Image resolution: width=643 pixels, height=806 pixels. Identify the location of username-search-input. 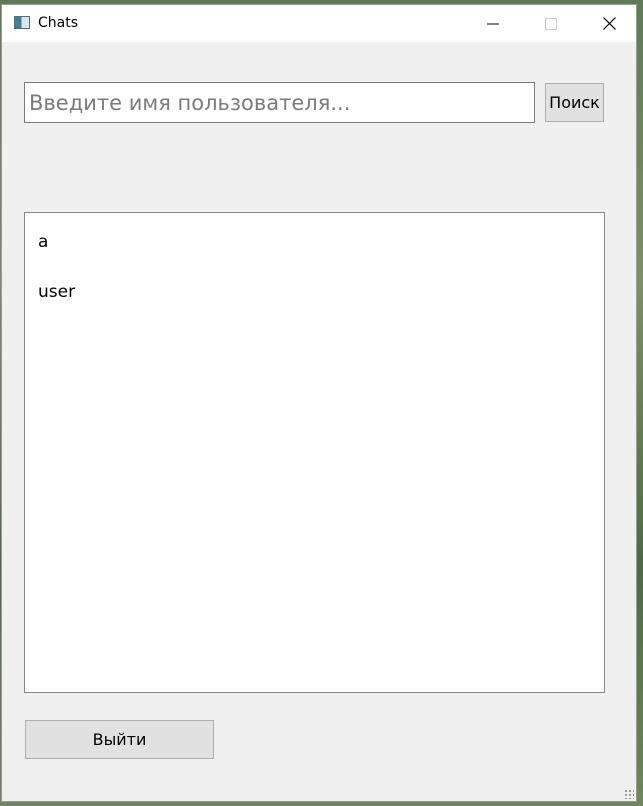
(279, 102).